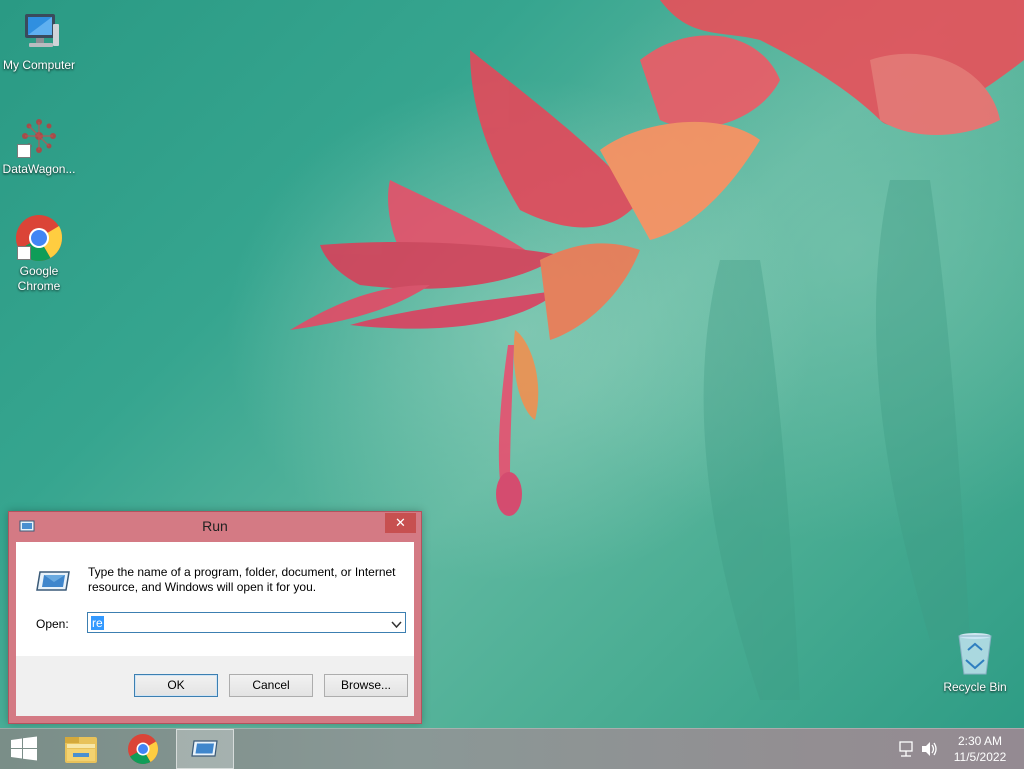 This screenshot has height=774, width=1024. Describe the element at coordinates (975, 687) in the screenshot. I see `desktop-icon-label: Recycle Bin` at that location.